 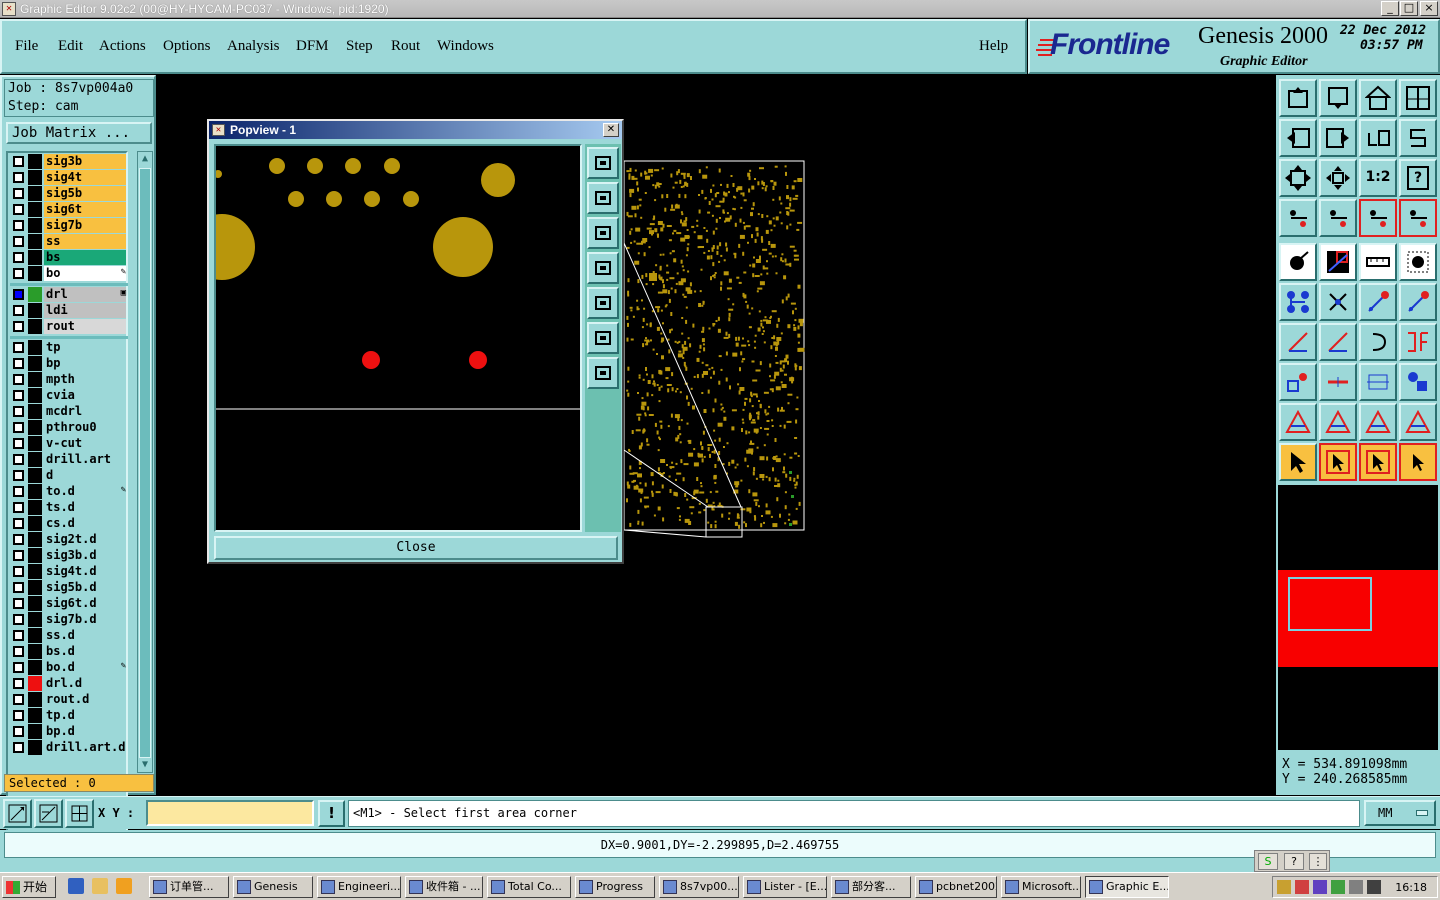 I want to click on overview-map, so click(x=1358, y=617).